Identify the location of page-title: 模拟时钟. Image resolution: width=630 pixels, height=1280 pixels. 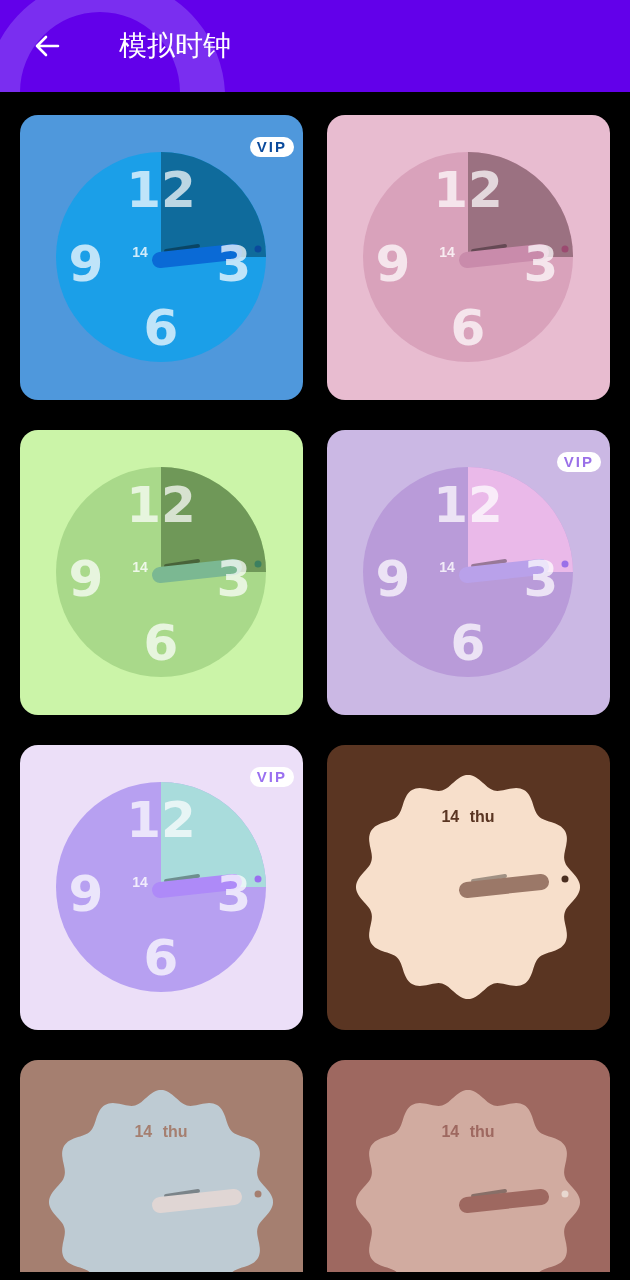
(175, 46).